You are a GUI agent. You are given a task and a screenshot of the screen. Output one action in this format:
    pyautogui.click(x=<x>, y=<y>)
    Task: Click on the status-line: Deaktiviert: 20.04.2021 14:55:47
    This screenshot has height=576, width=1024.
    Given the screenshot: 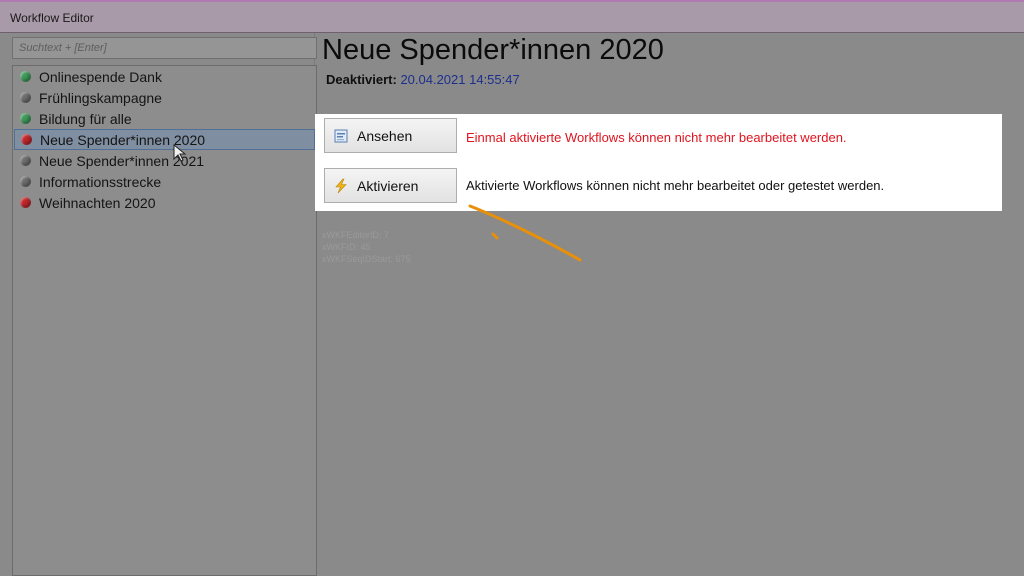 What is the action you would take?
    pyautogui.click(x=423, y=79)
    